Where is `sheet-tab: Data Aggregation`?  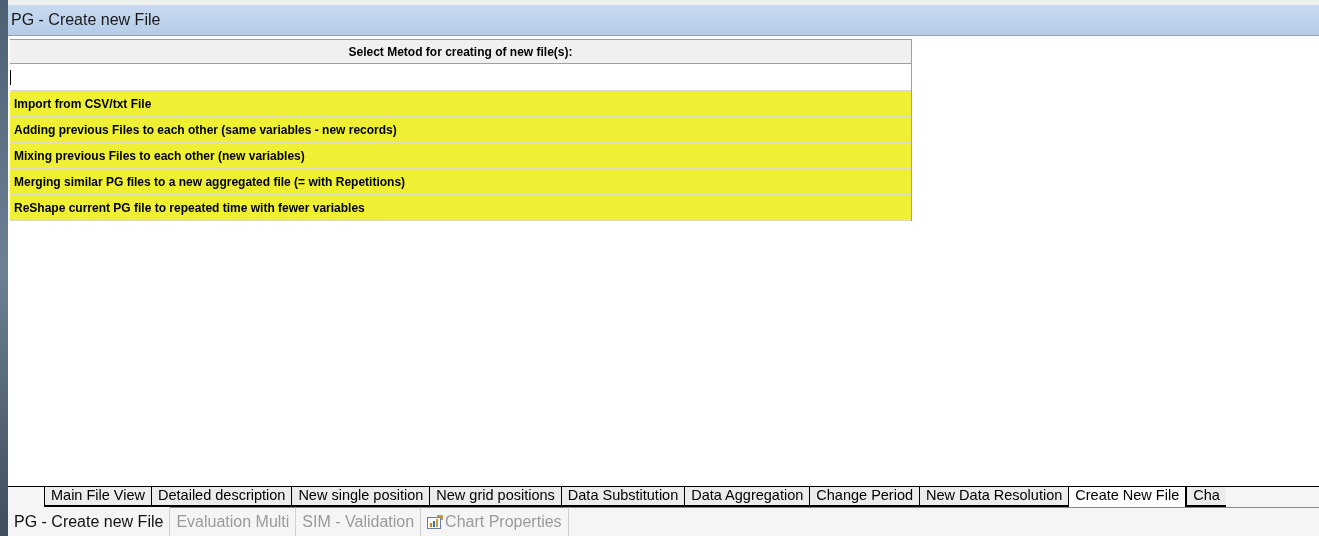
sheet-tab: Data Aggregation is located at coordinates (747, 497).